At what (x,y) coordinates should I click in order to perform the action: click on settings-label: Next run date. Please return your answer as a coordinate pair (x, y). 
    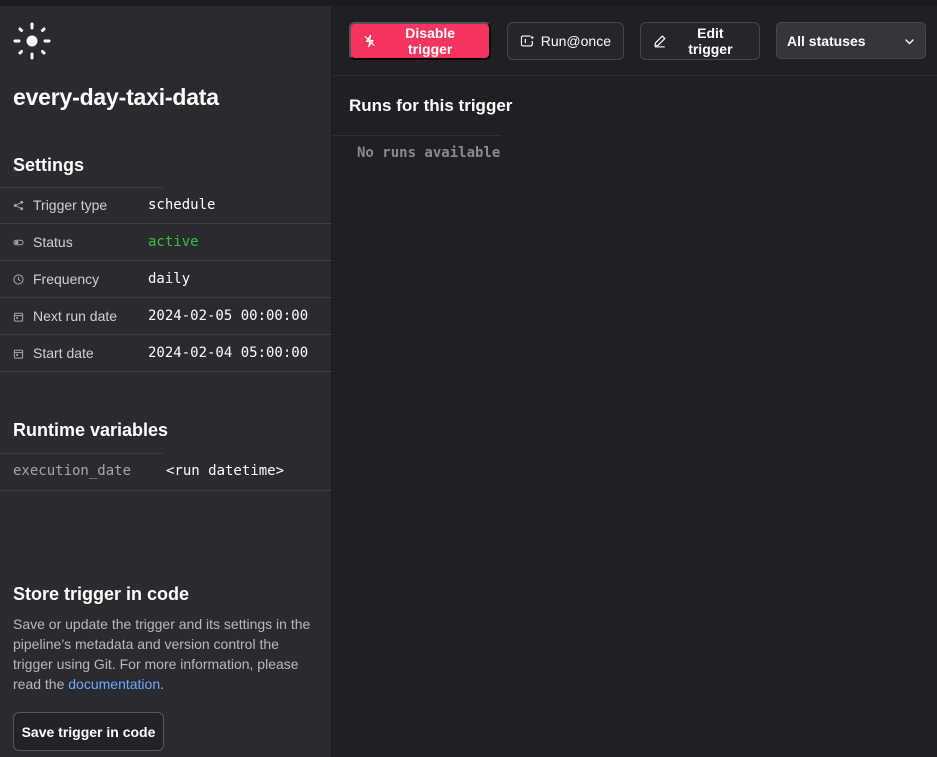
    Looking at the image, I should click on (75, 316).